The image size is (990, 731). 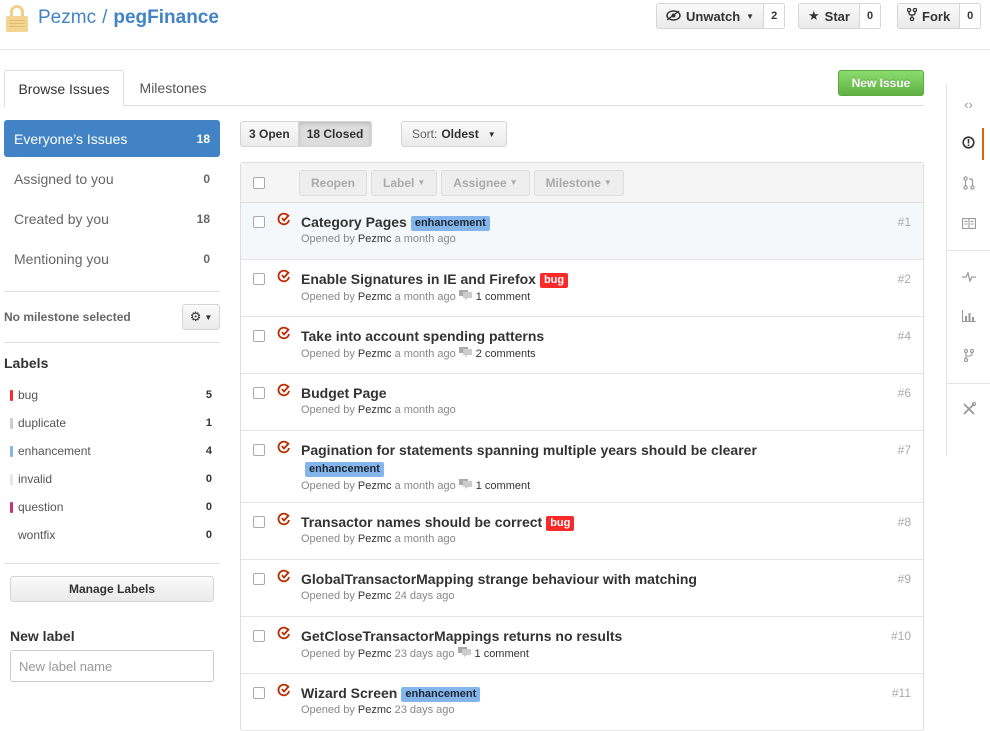 I want to click on filter-assigned-to-you: Assigned to you 0, so click(x=112, y=179).